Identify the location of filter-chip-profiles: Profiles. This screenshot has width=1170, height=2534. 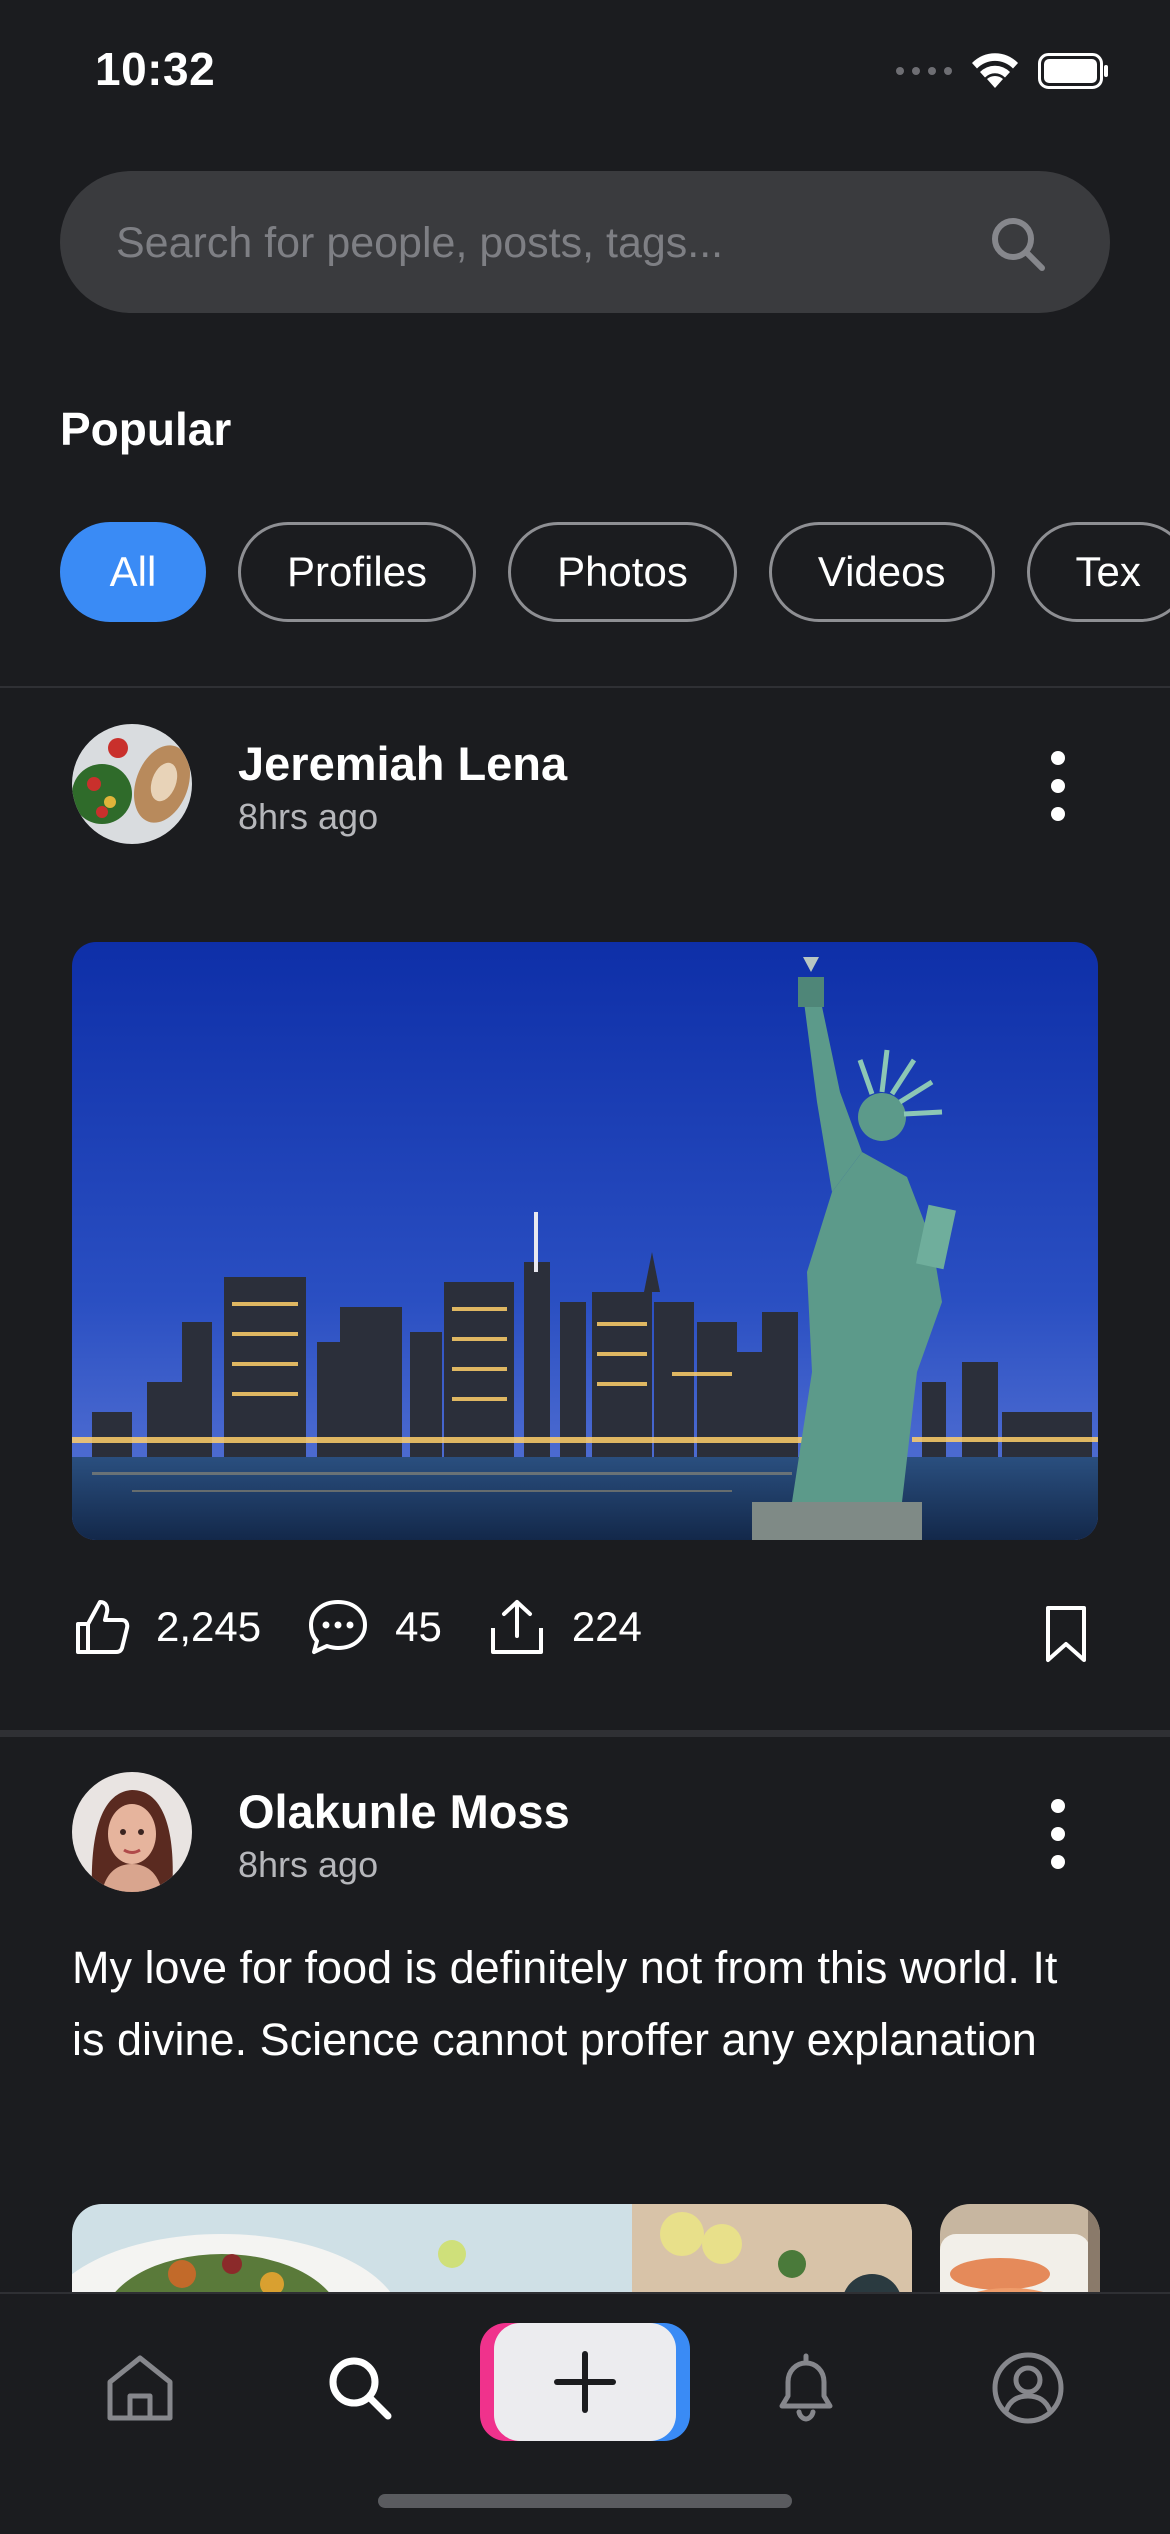
(357, 572).